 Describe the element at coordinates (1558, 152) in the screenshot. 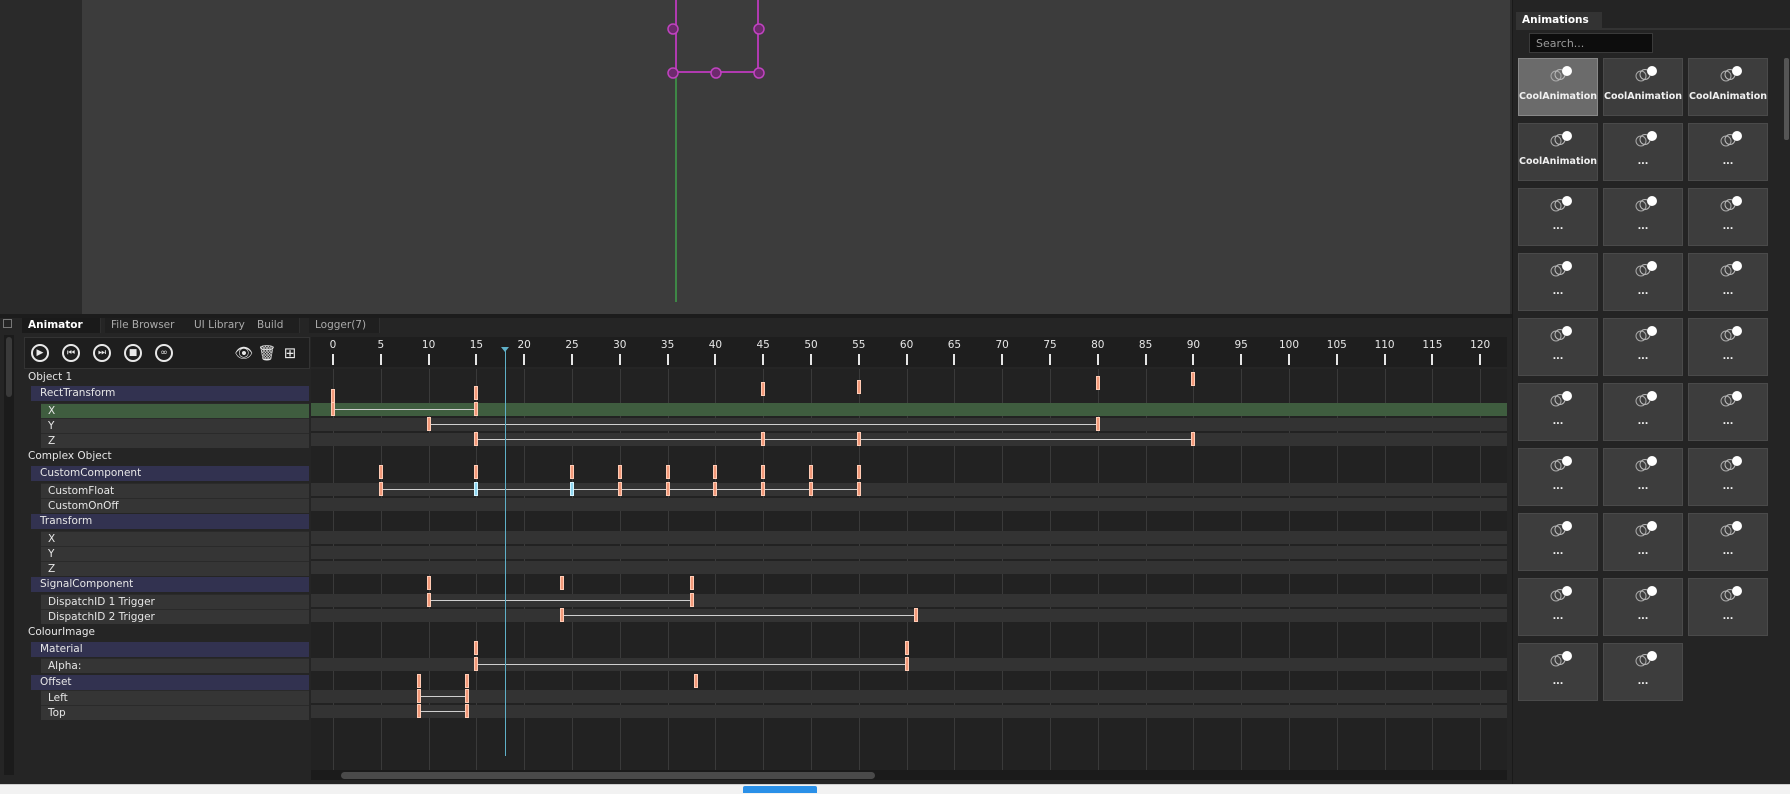

I see `animation-card: CoolAnimation4` at that location.